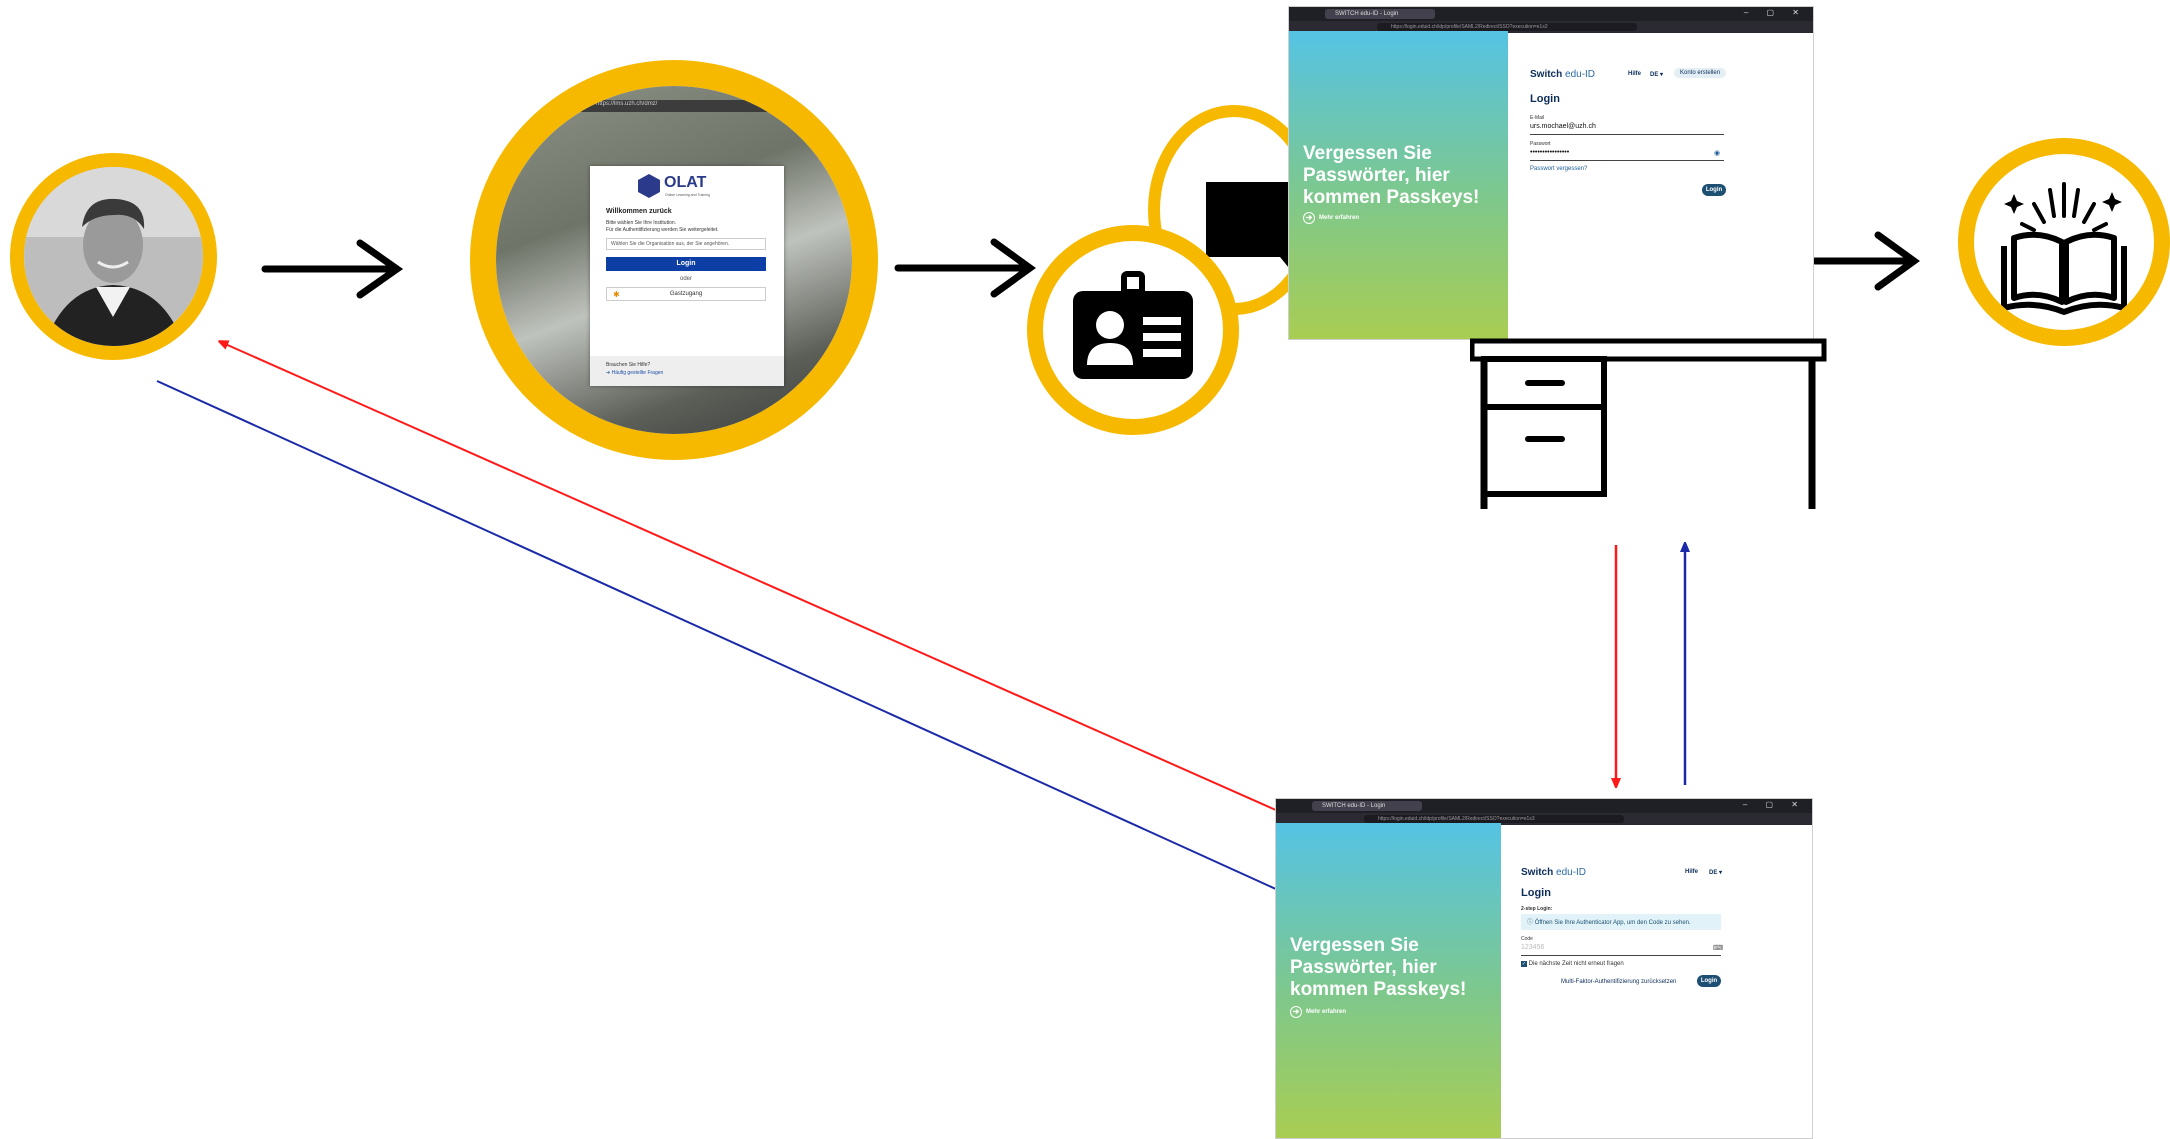 This screenshot has height=1139, width=2170. Describe the element at coordinates (1700, 73) in the screenshot. I see `create-account-button: Konto erstellen` at that location.